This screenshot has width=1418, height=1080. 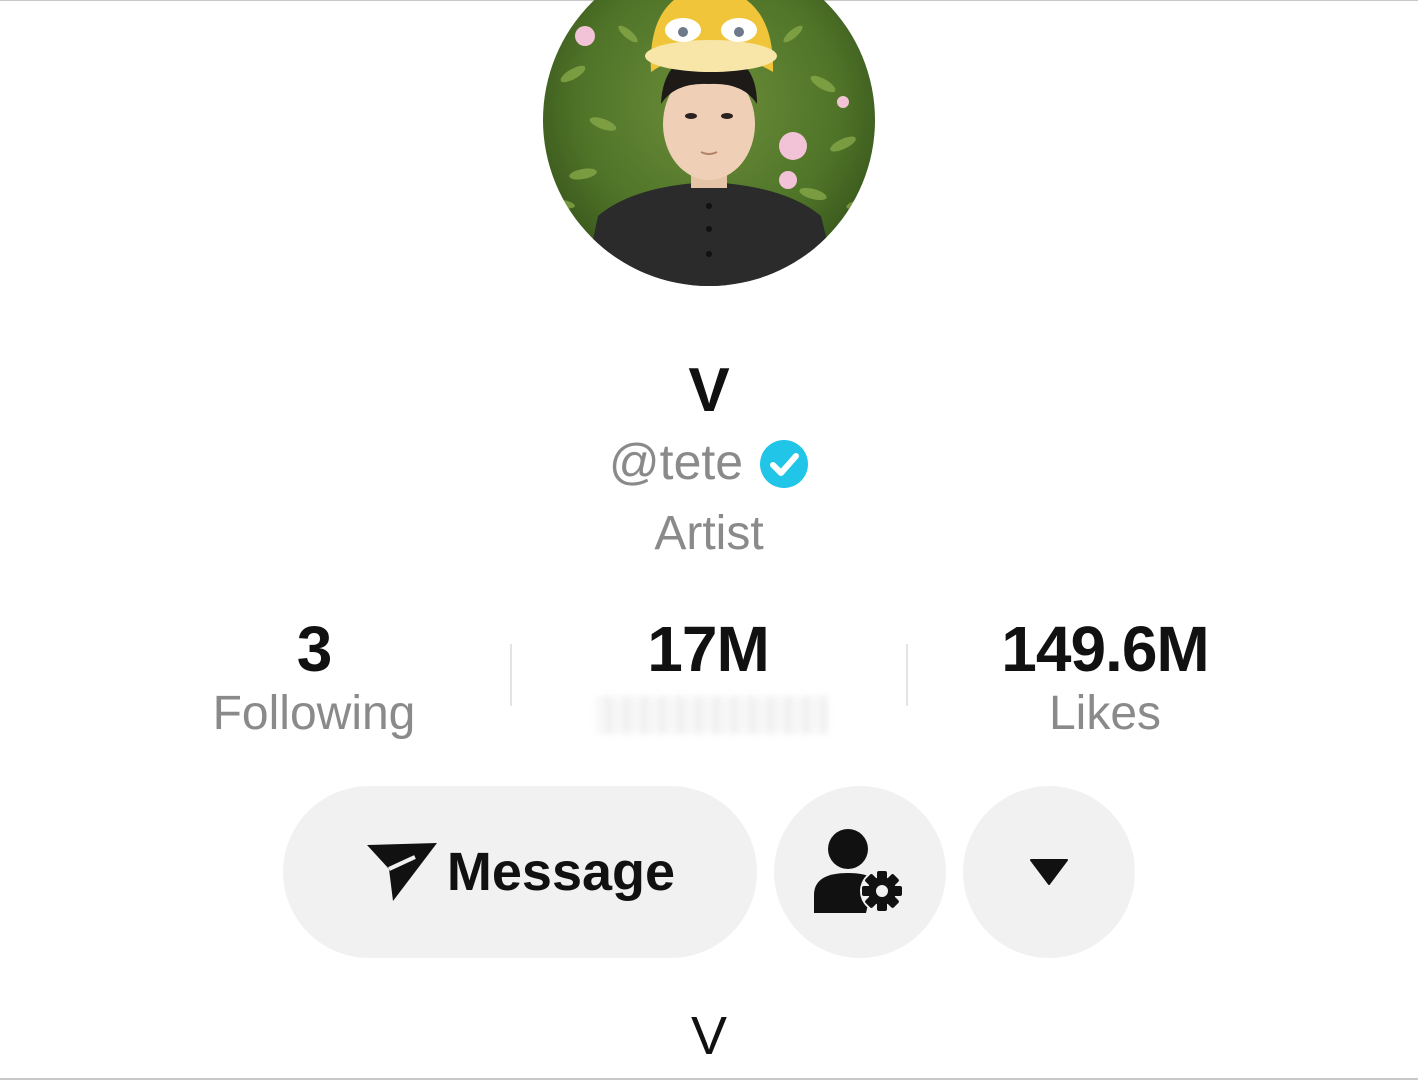 I want to click on likes-label: Likes, so click(x=1105, y=713).